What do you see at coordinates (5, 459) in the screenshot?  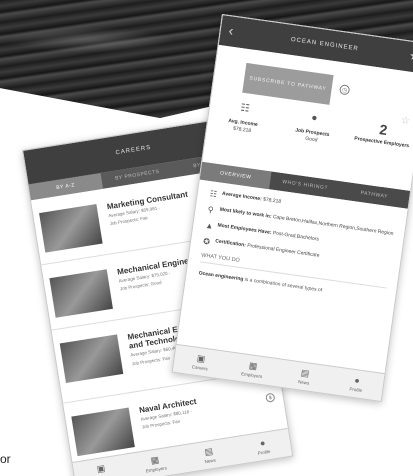 I see `partial-caption-text: or` at bounding box center [5, 459].